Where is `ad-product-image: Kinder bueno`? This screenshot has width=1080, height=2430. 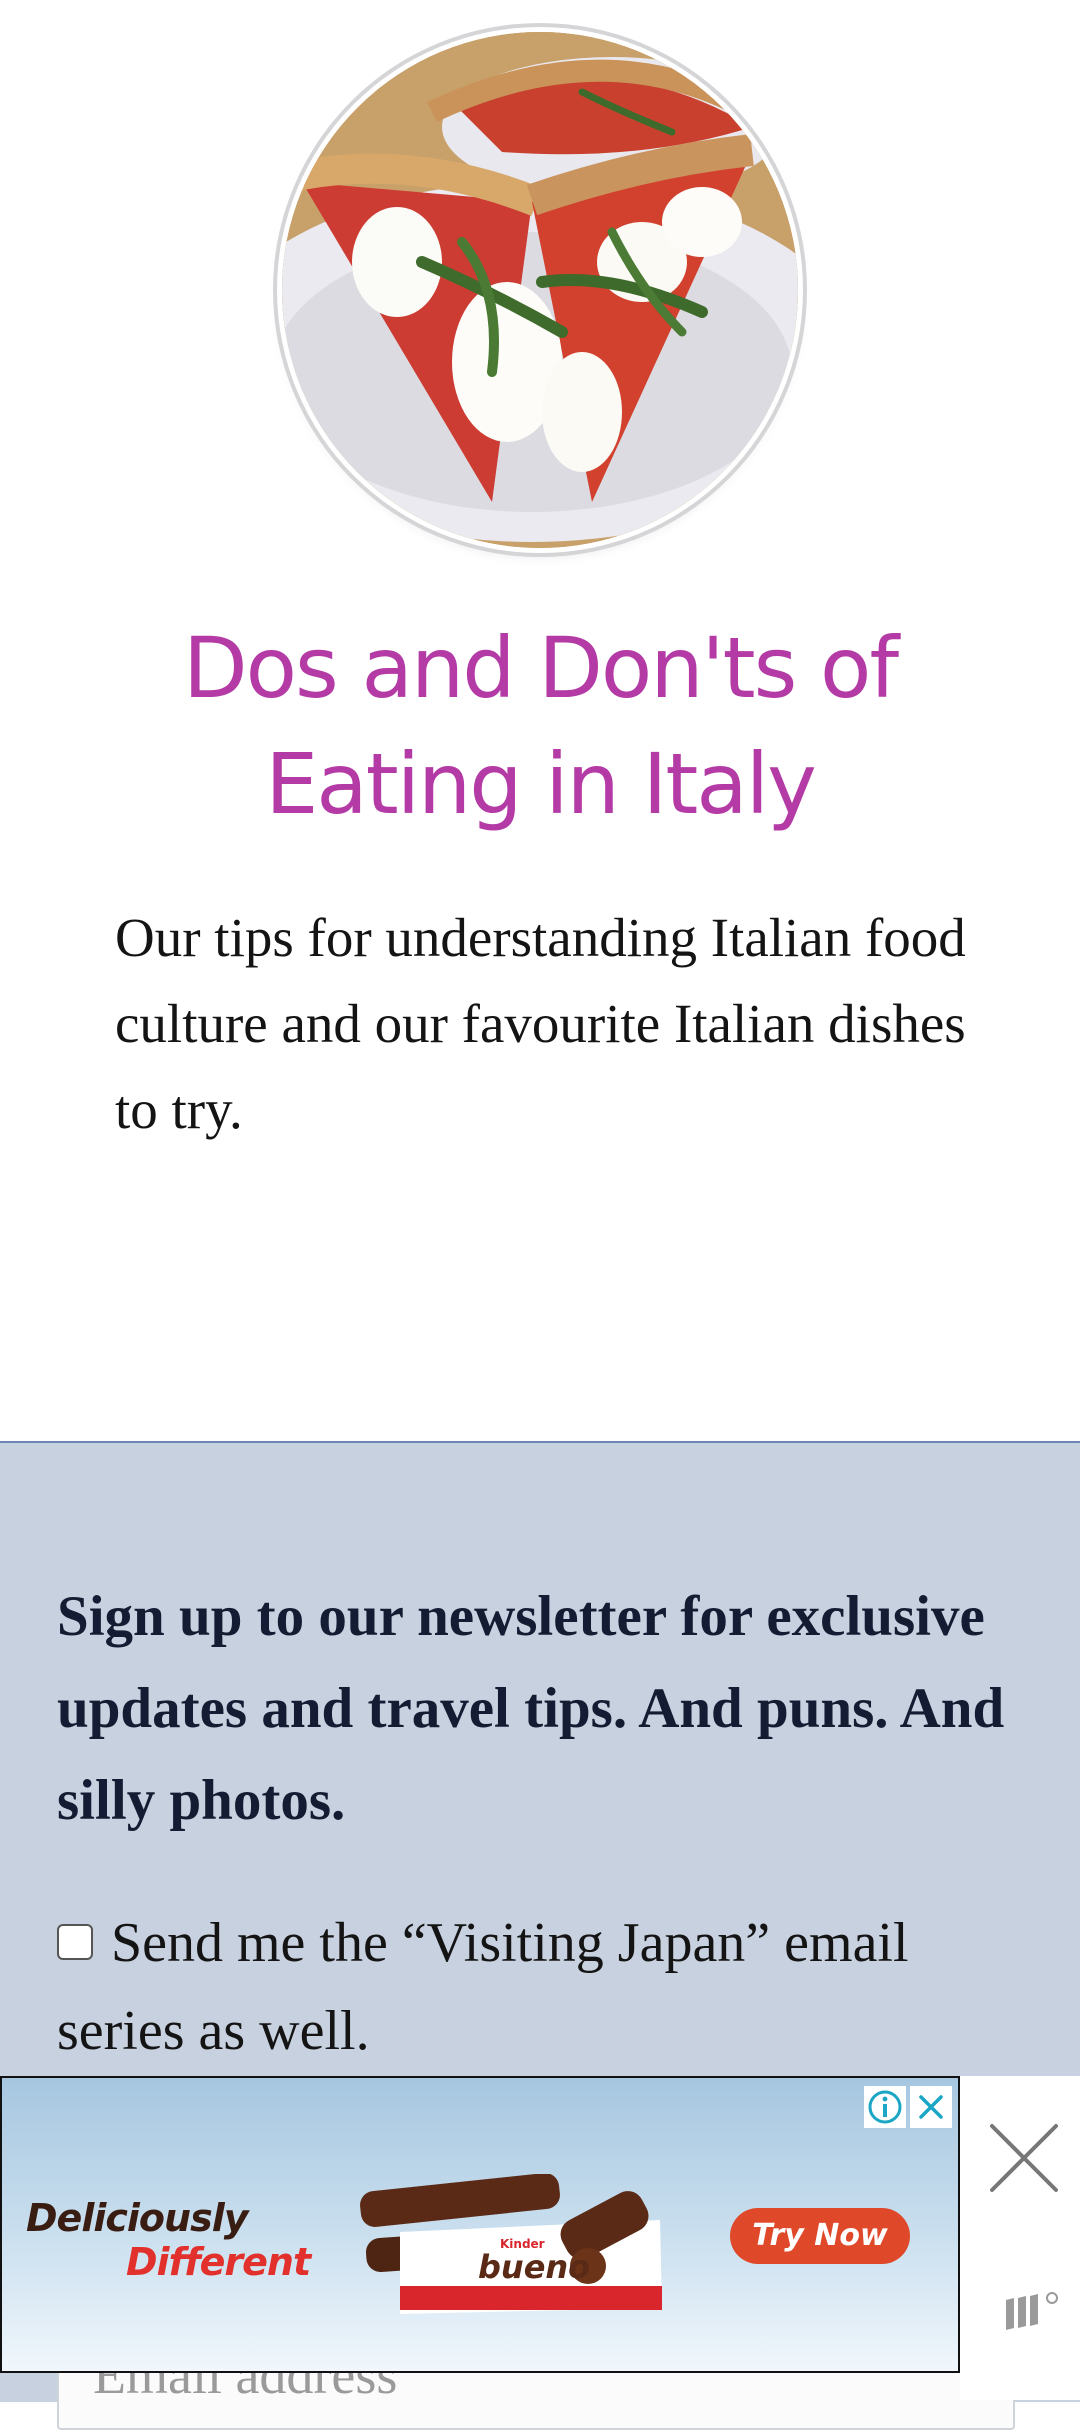
ad-product-image: Kinder bueno is located at coordinates (511, 2244).